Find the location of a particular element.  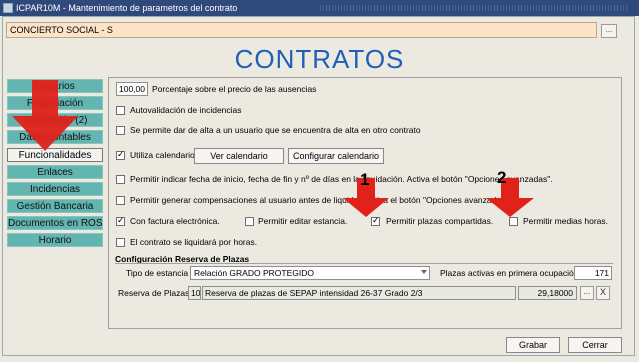

electronic-invoice-checkbox is located at coordinates (120, 220).